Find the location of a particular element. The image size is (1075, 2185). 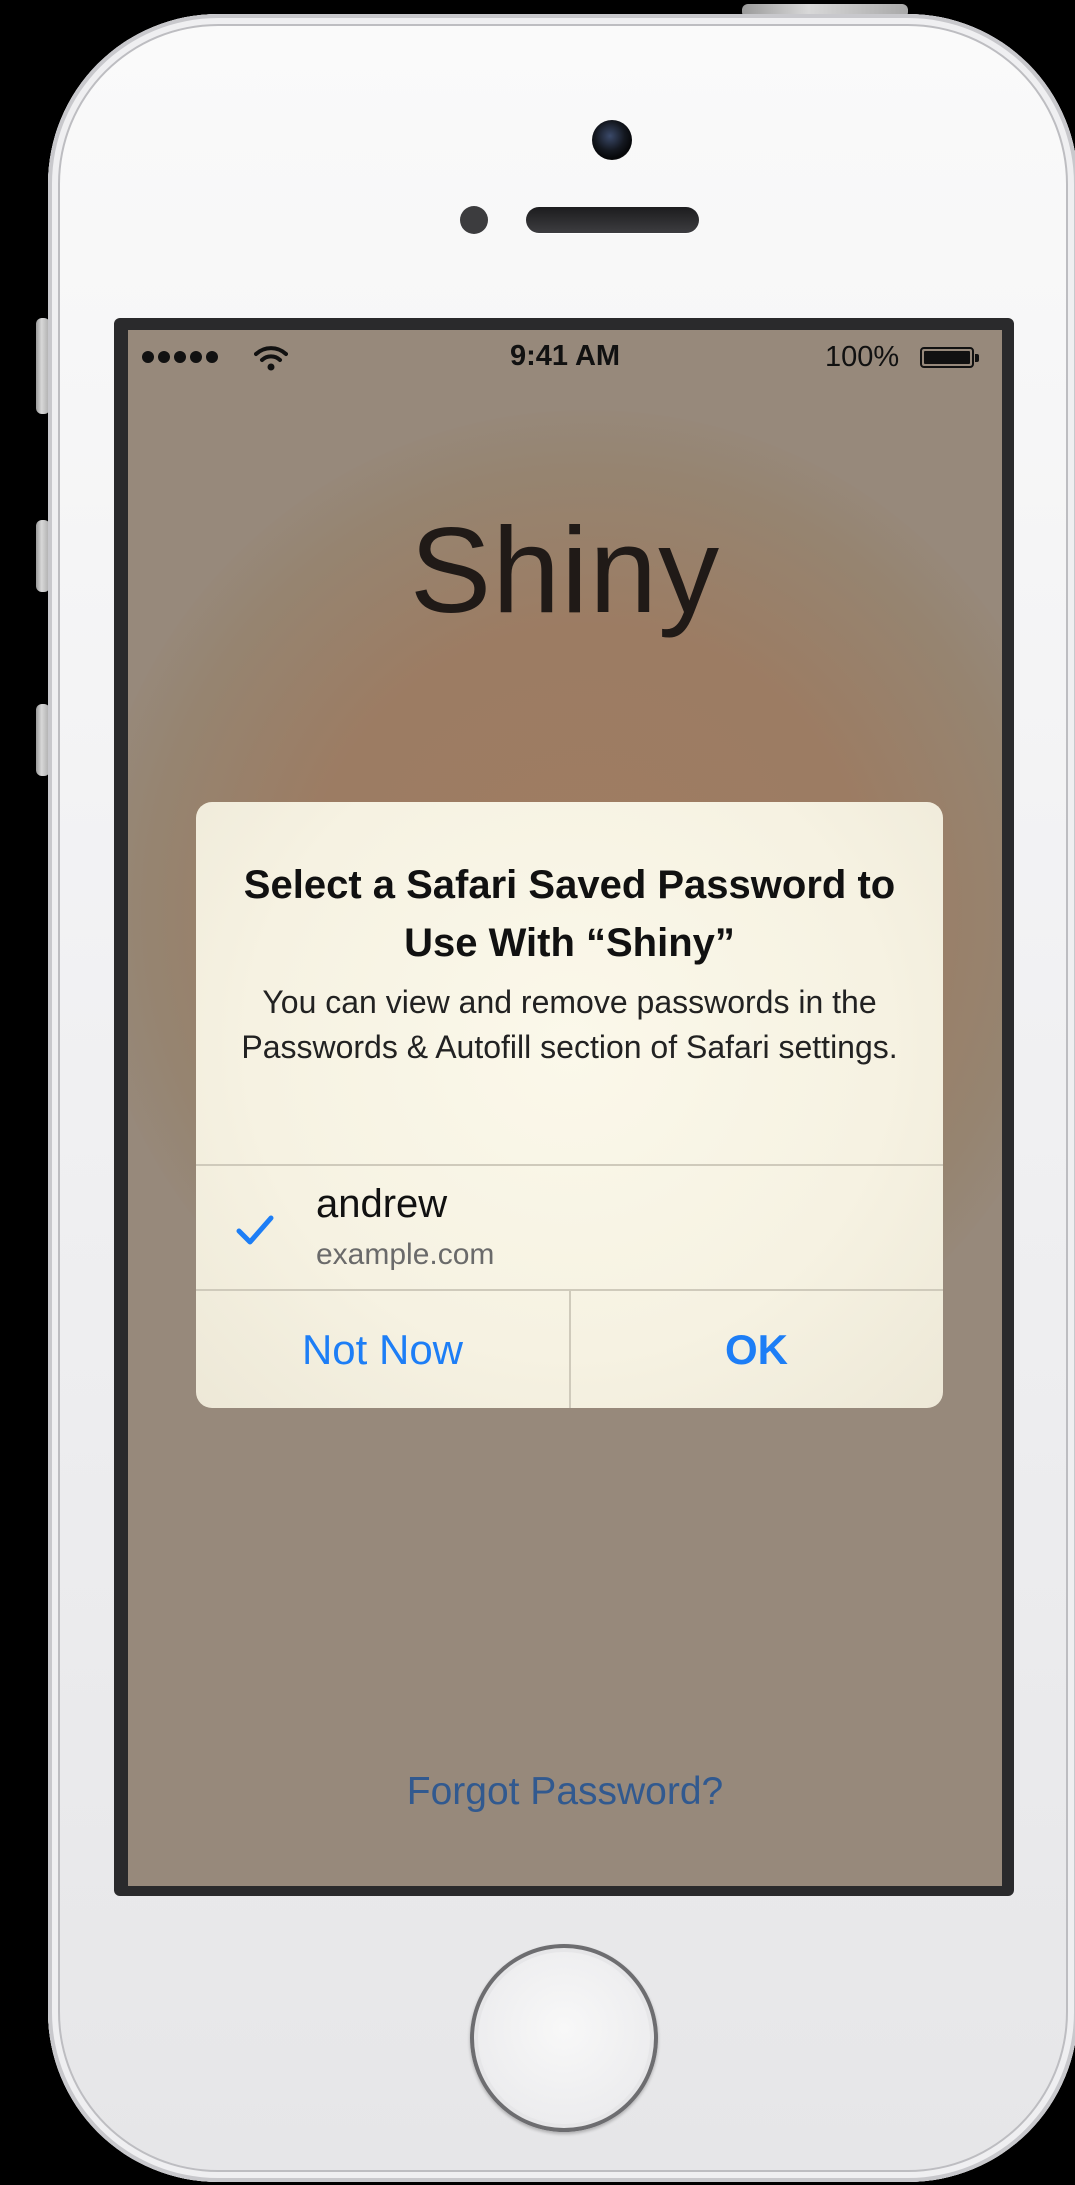

app-title: Shiny is located at coordinates (565, 570).